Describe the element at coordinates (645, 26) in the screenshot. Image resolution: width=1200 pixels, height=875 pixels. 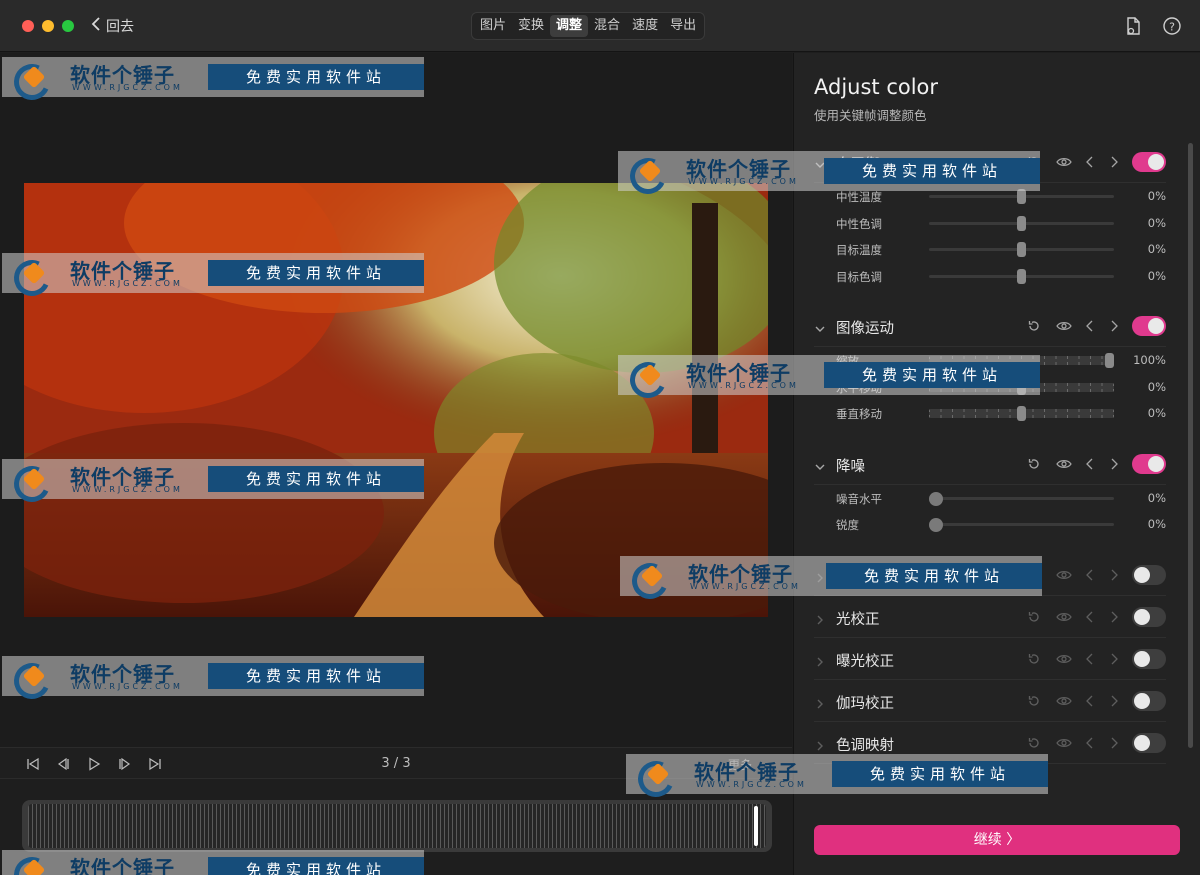
I see `tab-4: 速度` at that location.